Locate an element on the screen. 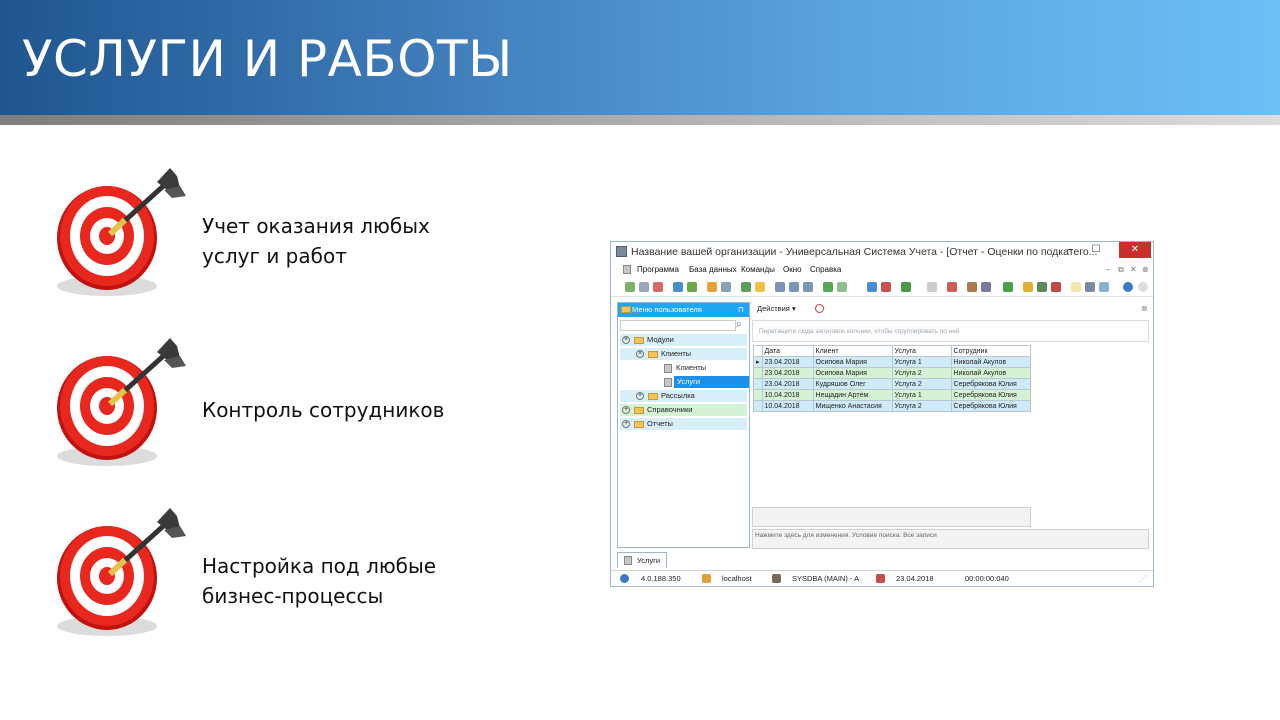  toolbar-window-icon is located at coordinates (872, 287).